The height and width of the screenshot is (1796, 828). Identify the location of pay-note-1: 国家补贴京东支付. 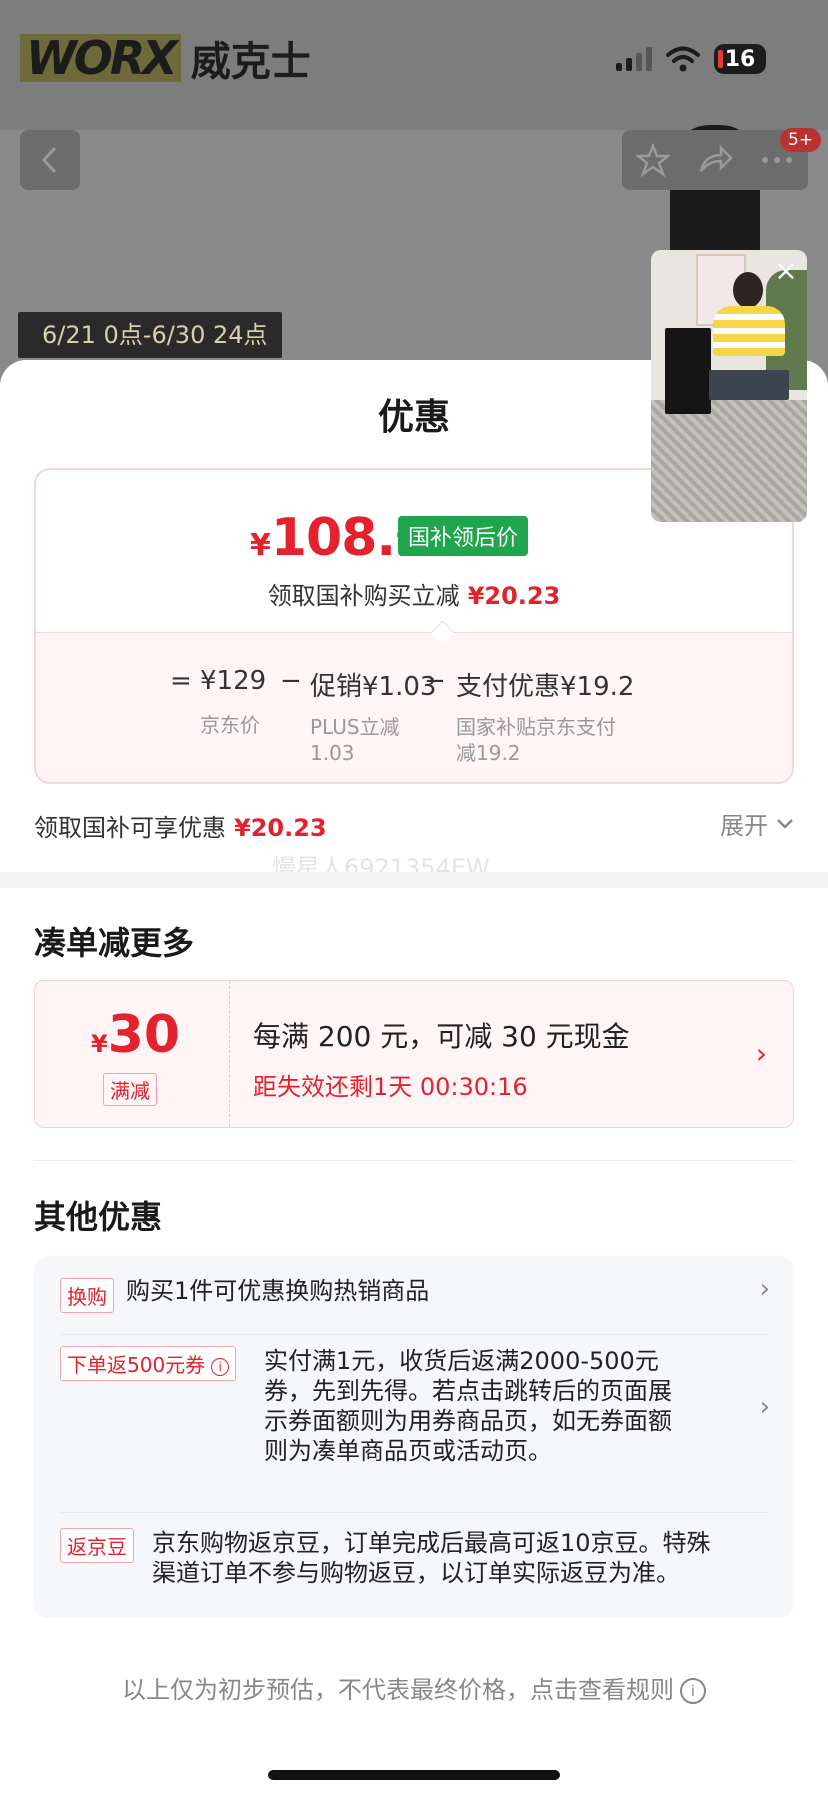
(536, 727).